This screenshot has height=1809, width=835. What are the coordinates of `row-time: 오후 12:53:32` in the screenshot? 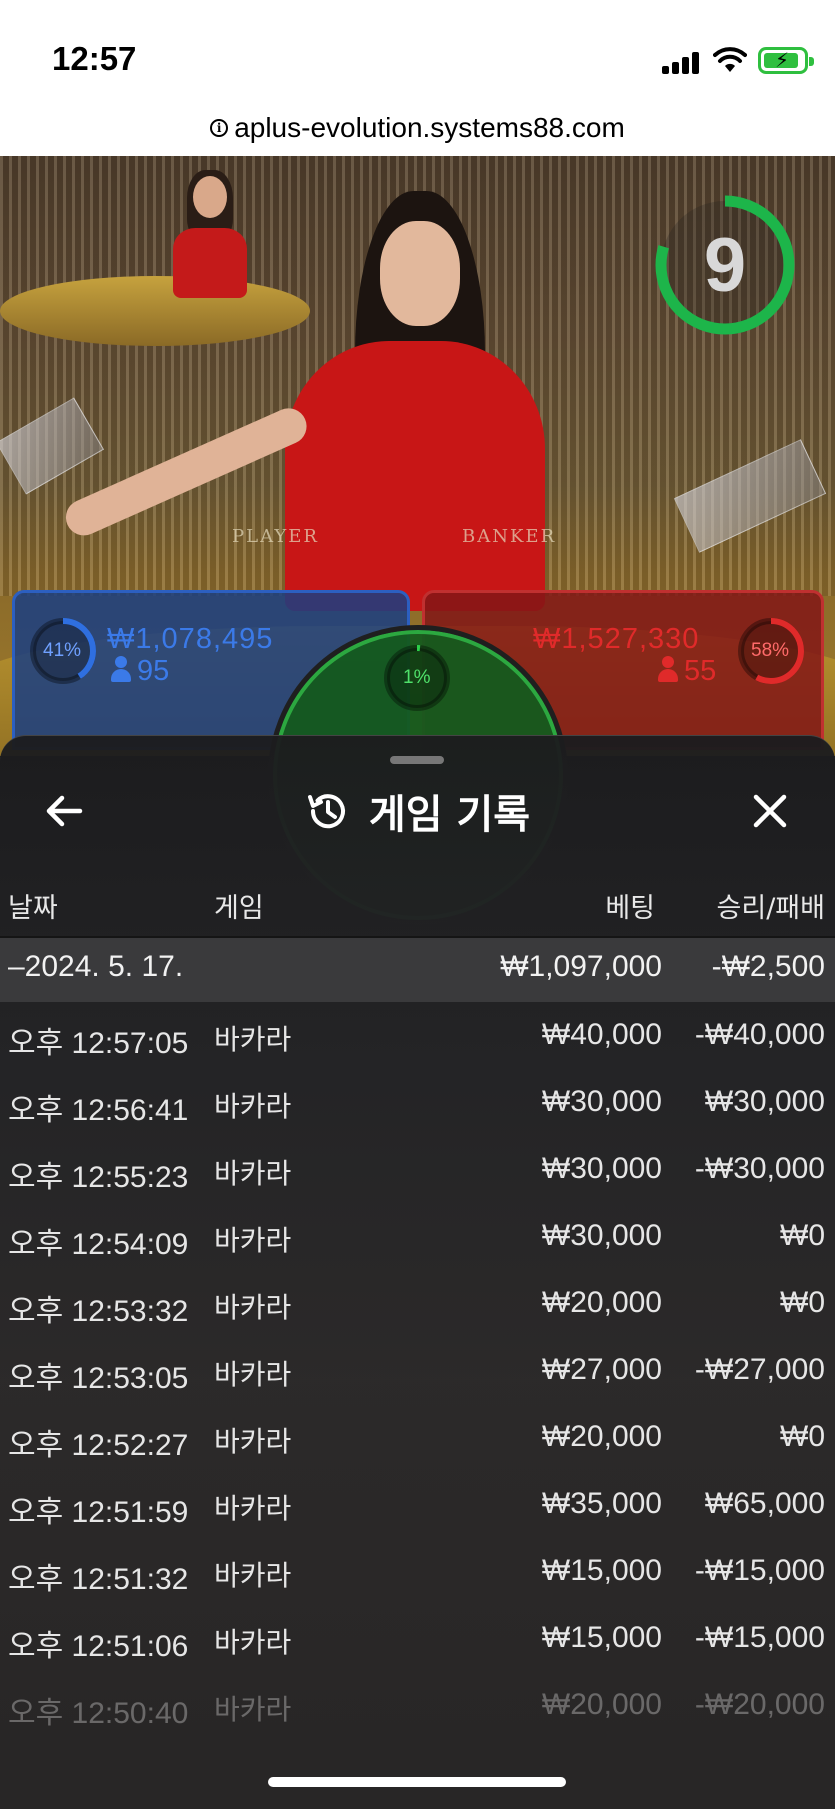 It's located at (98, 1311).